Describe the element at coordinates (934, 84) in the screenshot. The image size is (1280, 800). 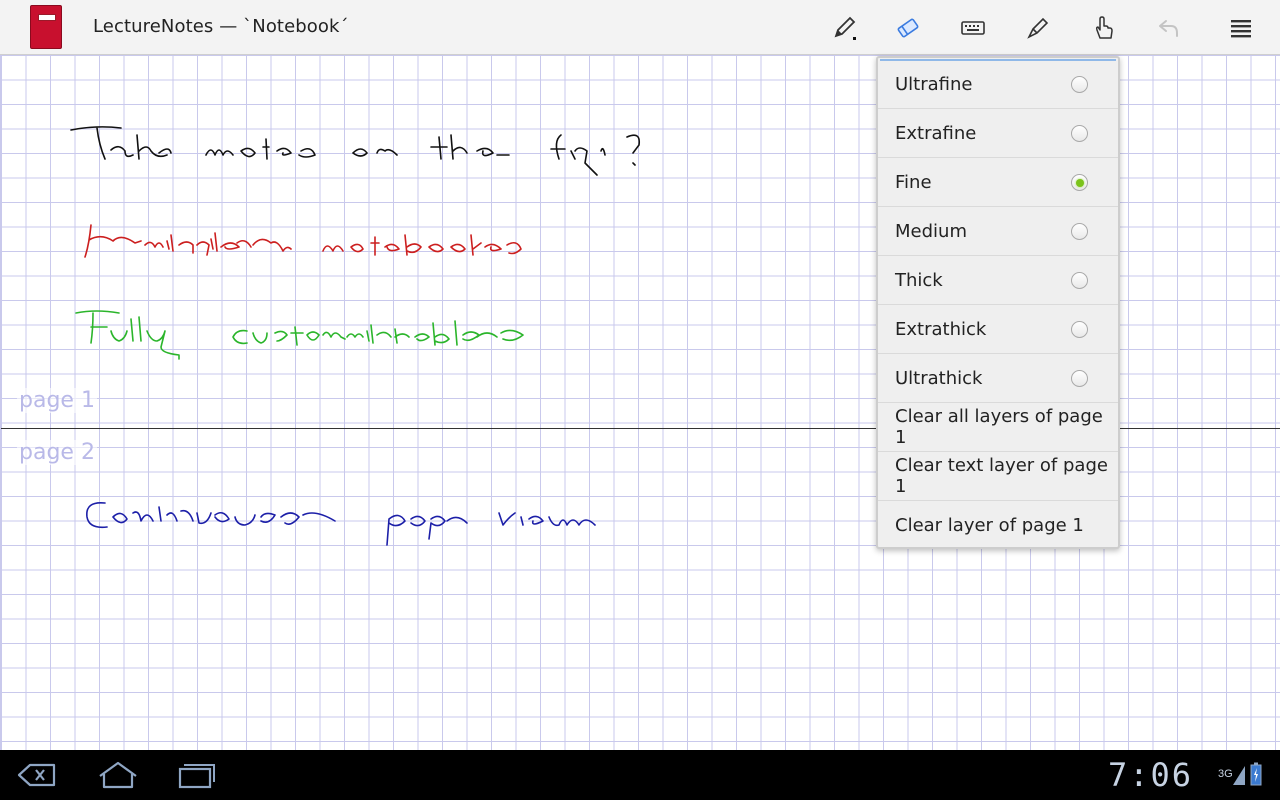
I see `menu-item-label: Ultrafine` at that location.